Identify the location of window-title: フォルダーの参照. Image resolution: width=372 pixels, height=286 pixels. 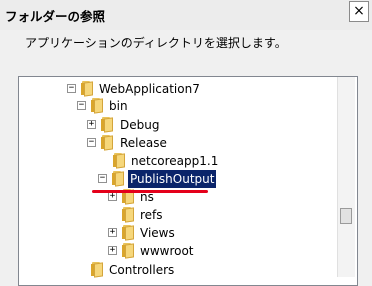
(55, 16).